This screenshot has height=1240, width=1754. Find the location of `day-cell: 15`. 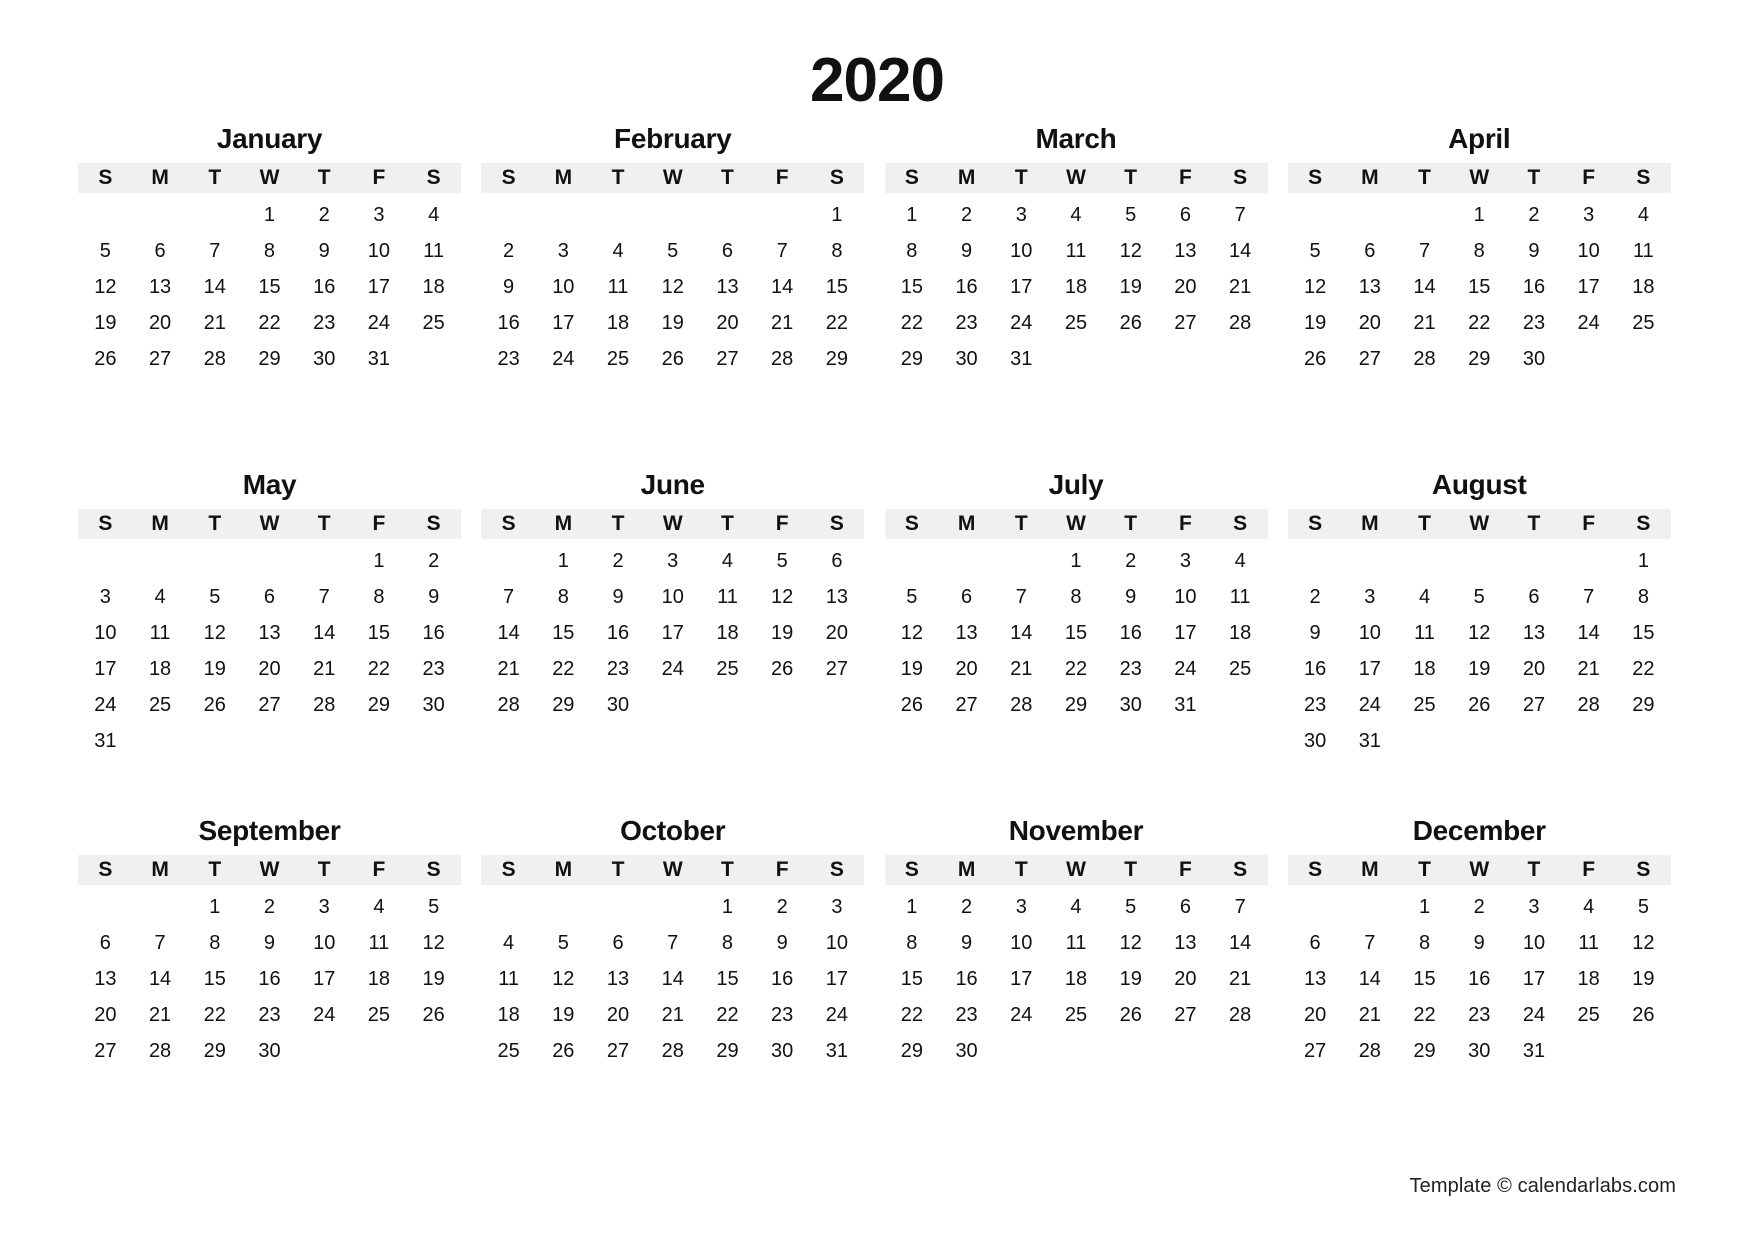

day-cell: 15 is located at coordinates (563, 633).